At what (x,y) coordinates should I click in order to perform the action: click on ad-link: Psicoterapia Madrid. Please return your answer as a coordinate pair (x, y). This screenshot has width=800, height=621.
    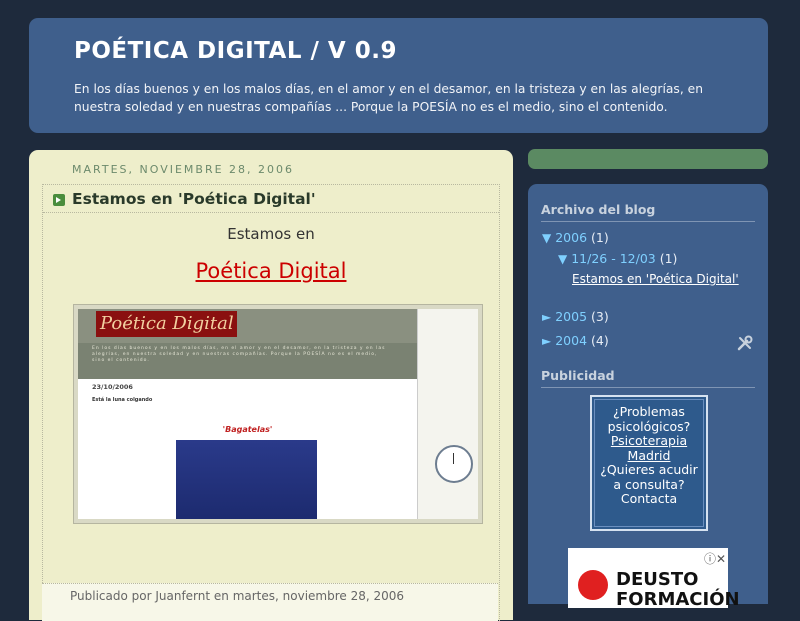
    Looking at the image, I should click on (649, 448).